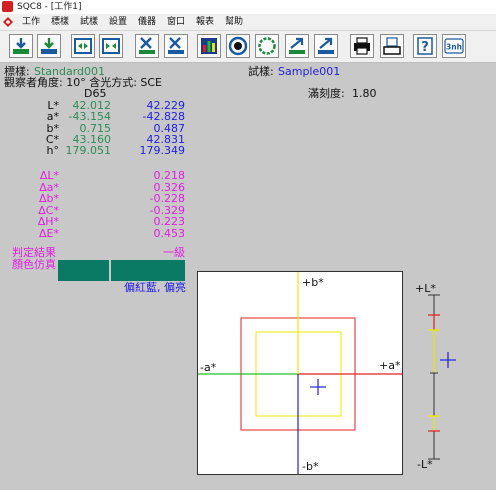  Describe the element at coordinates (52, 151) in the screenshot. I see `measurement-label: h°` at that location.